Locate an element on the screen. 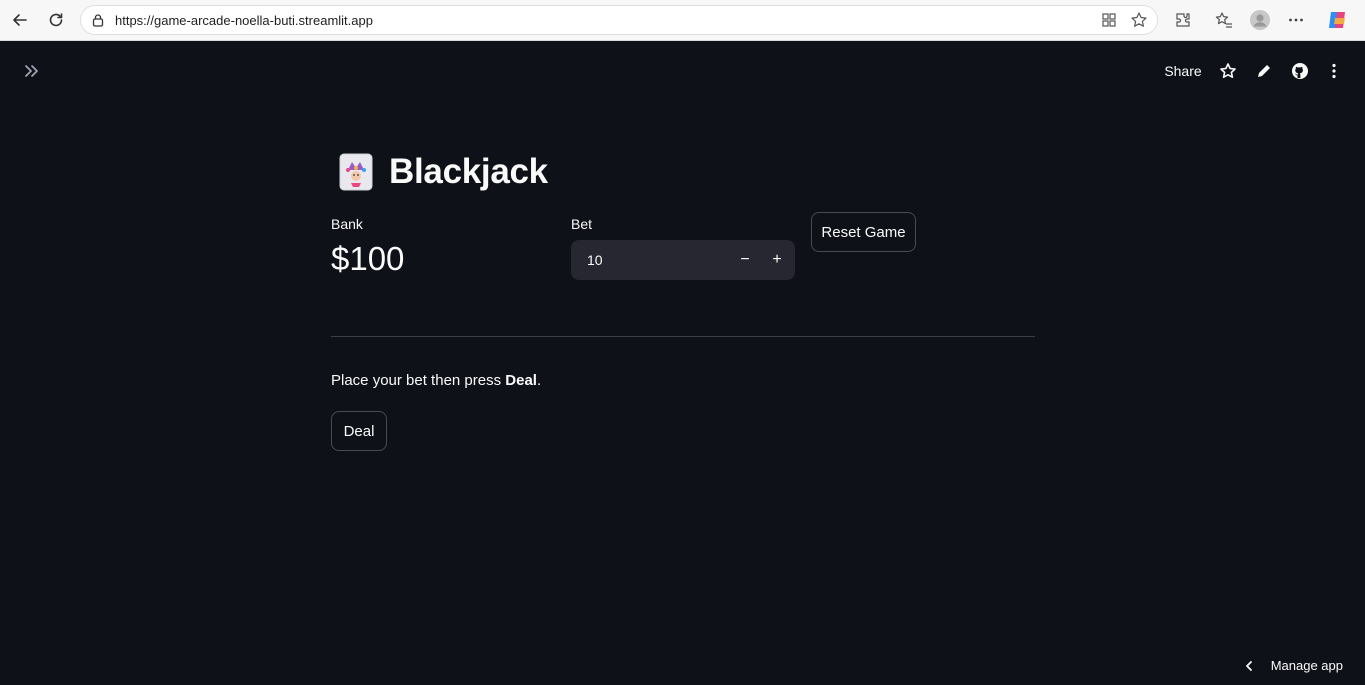  main-menu-icon is located at coordinates (1334, 71).